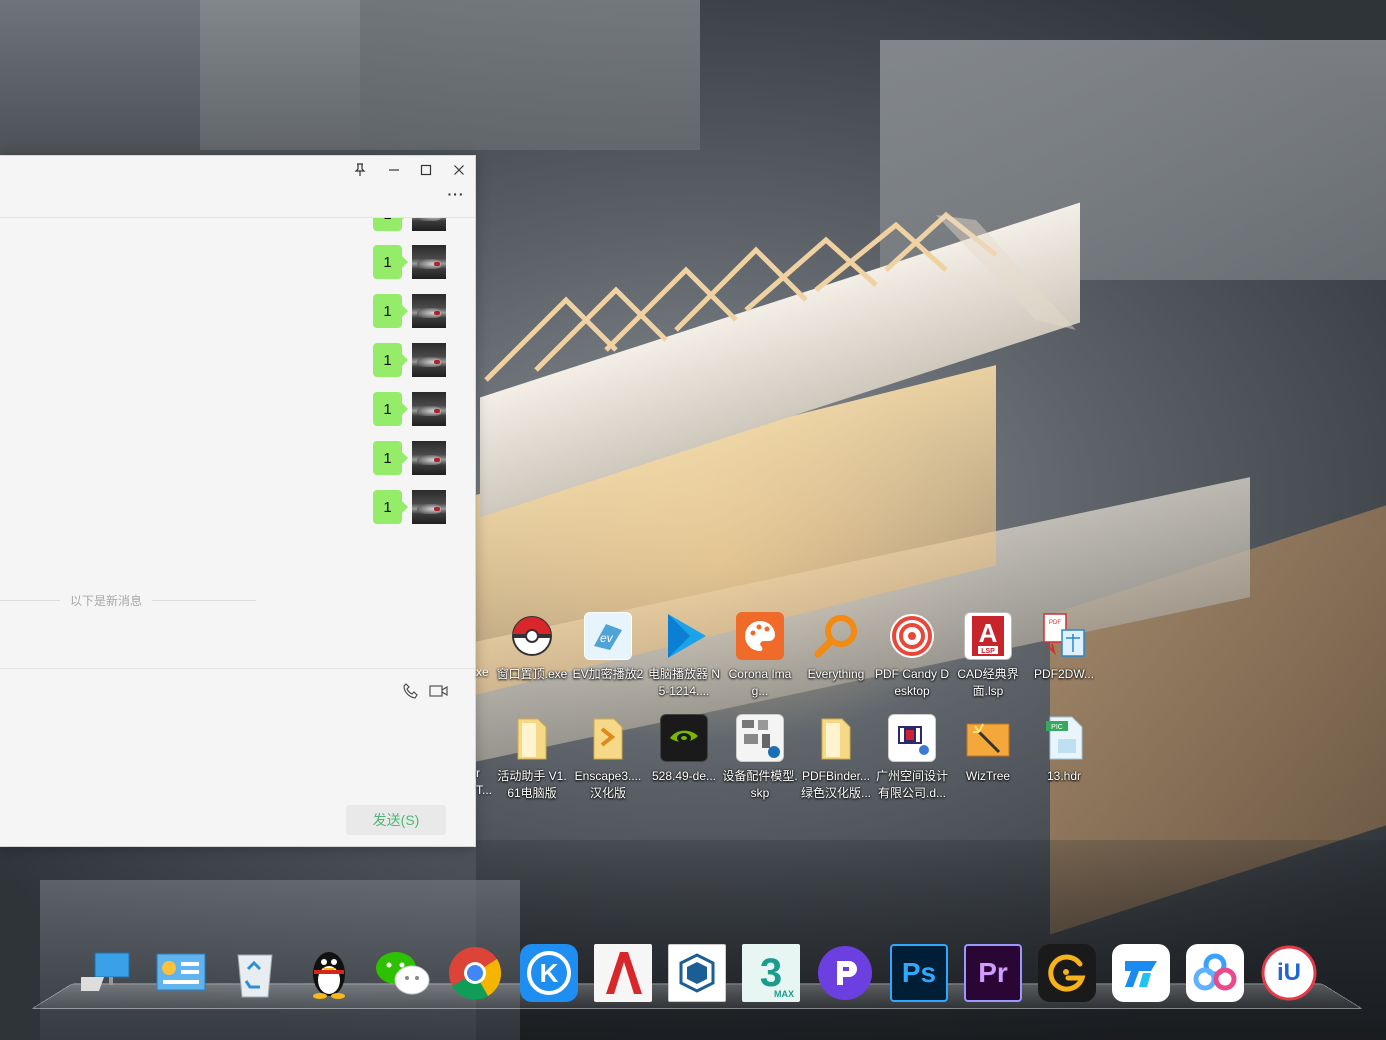 This screenshot has height=1040, width=1386. Describe the element at coordinates (106, 600) in the screenshot. I see `new-messages-label: 以下是新消息` at that location.